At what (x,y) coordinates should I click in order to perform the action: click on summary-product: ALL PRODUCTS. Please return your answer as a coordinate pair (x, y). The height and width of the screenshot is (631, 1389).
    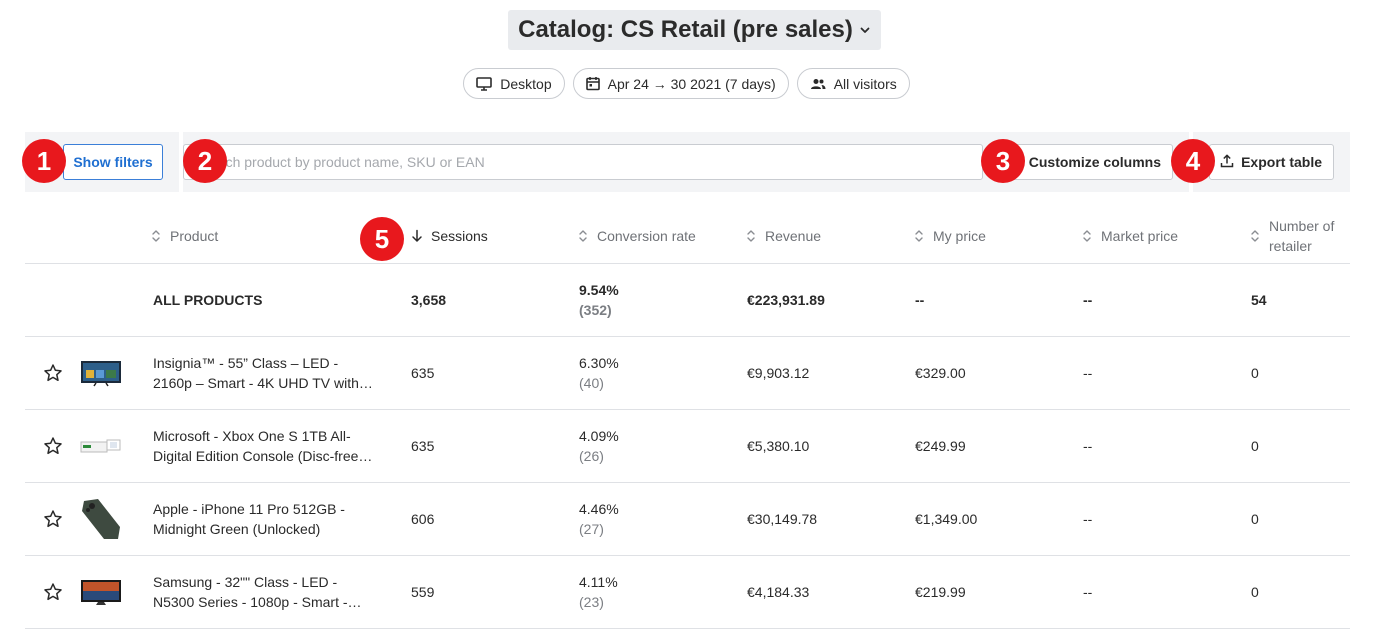
    Looking at the image, I should click on (208, 300).